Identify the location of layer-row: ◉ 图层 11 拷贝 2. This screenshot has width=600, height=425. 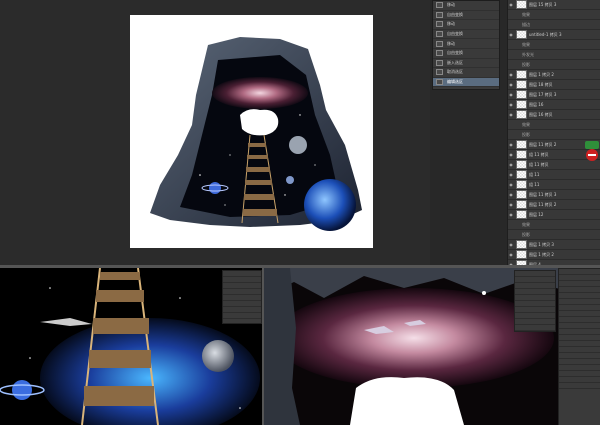
(554, 205).